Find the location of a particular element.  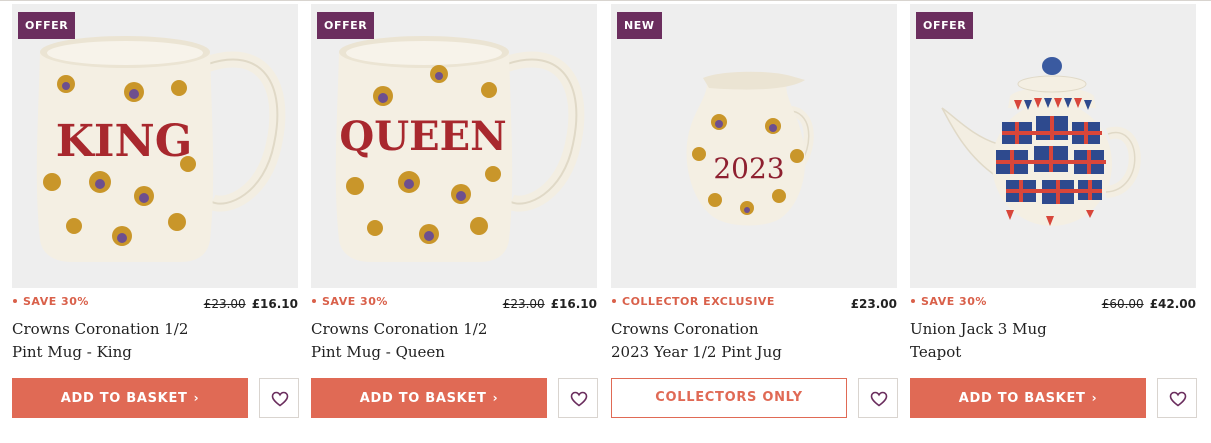

product-title-line-2: Pint Mug - King is located at coordinates (72, 352).